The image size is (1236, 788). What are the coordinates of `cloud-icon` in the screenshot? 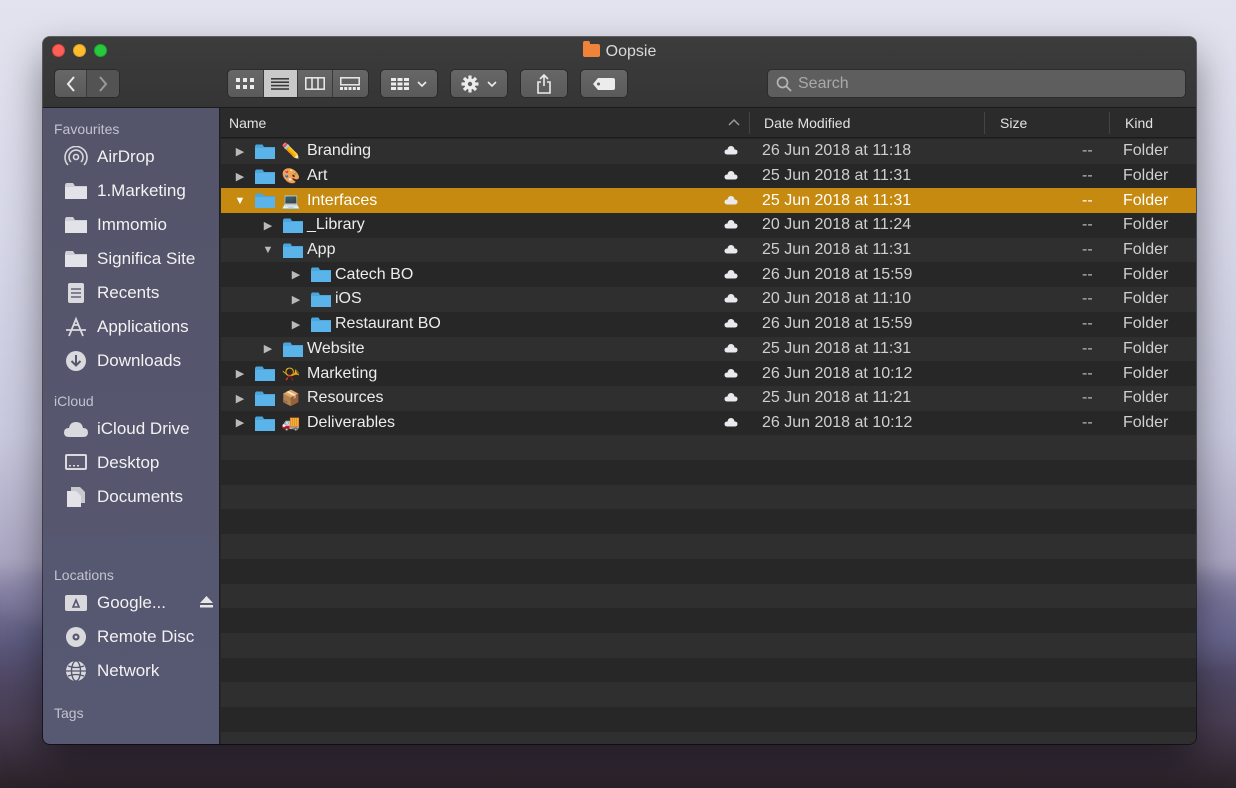 It's located at (76, 429).